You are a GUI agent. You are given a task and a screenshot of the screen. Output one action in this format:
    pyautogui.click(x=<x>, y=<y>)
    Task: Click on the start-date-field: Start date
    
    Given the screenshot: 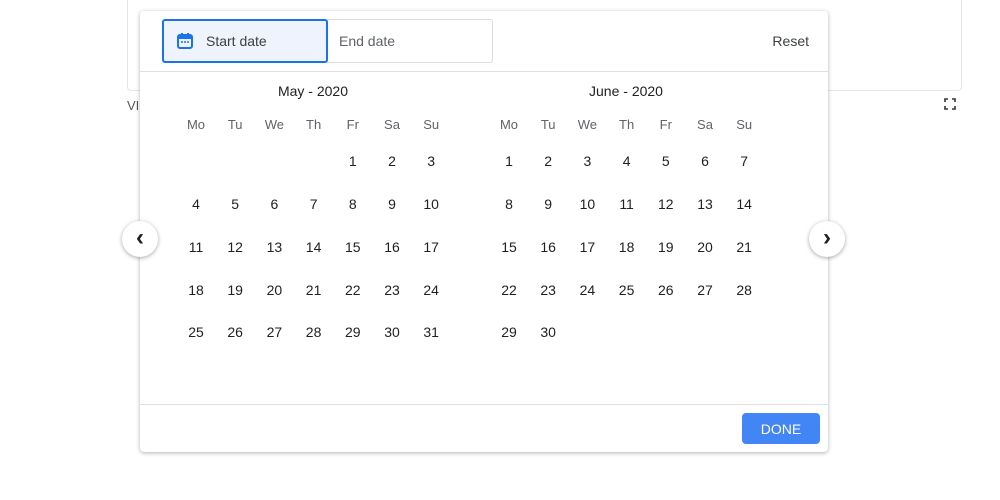 What is the action you would take?
    pyautogui.click(x=245, y=41)
    